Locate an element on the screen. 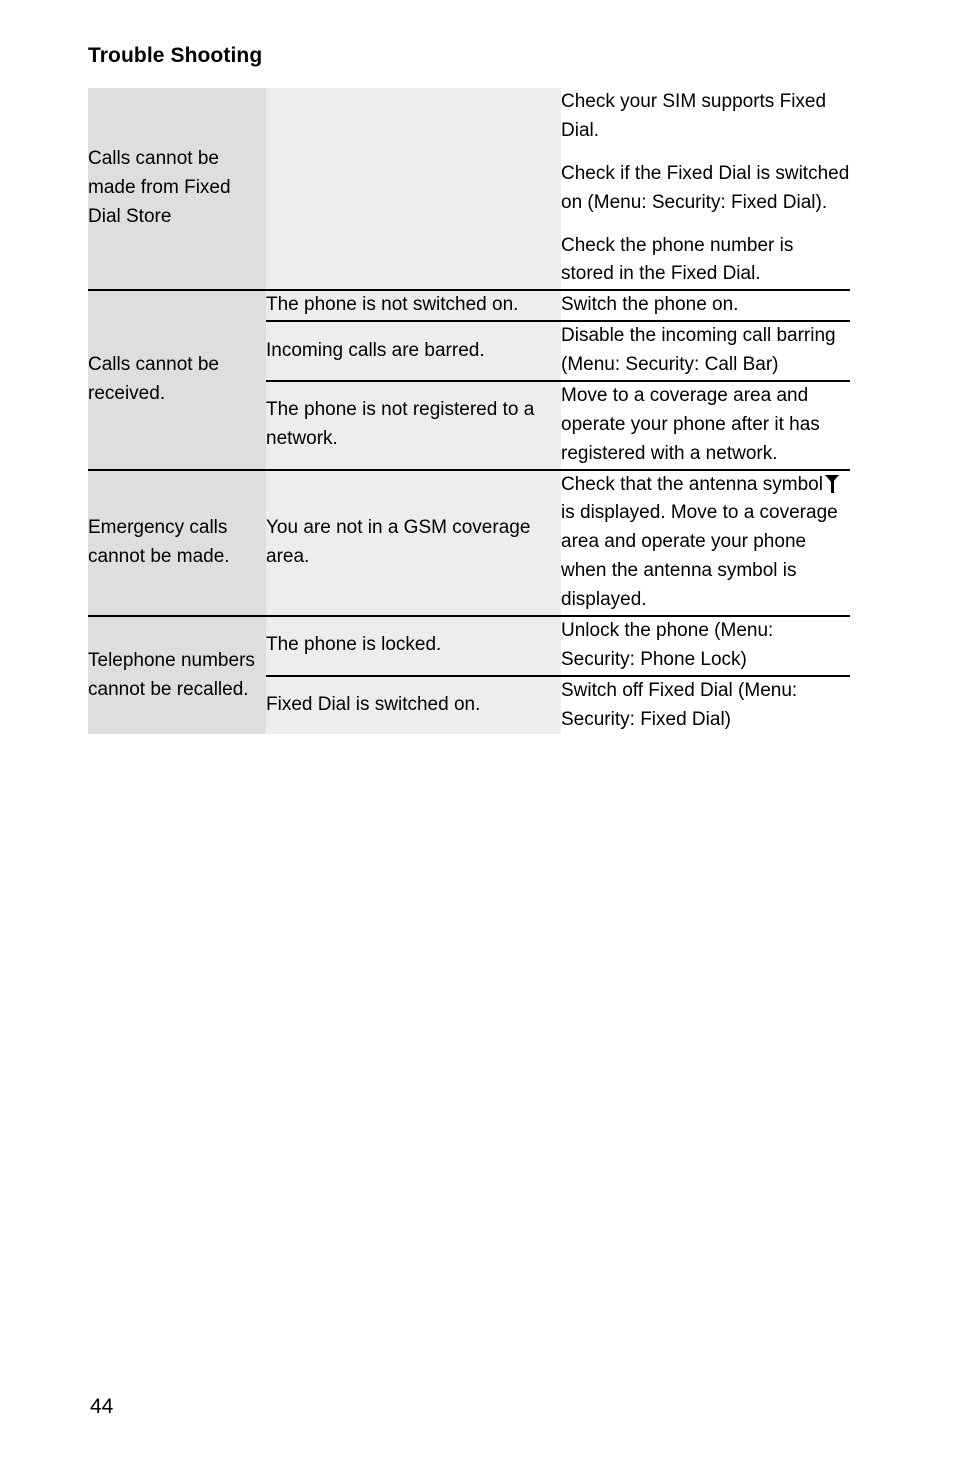  cause-cell is located at coordinates (413, 189).